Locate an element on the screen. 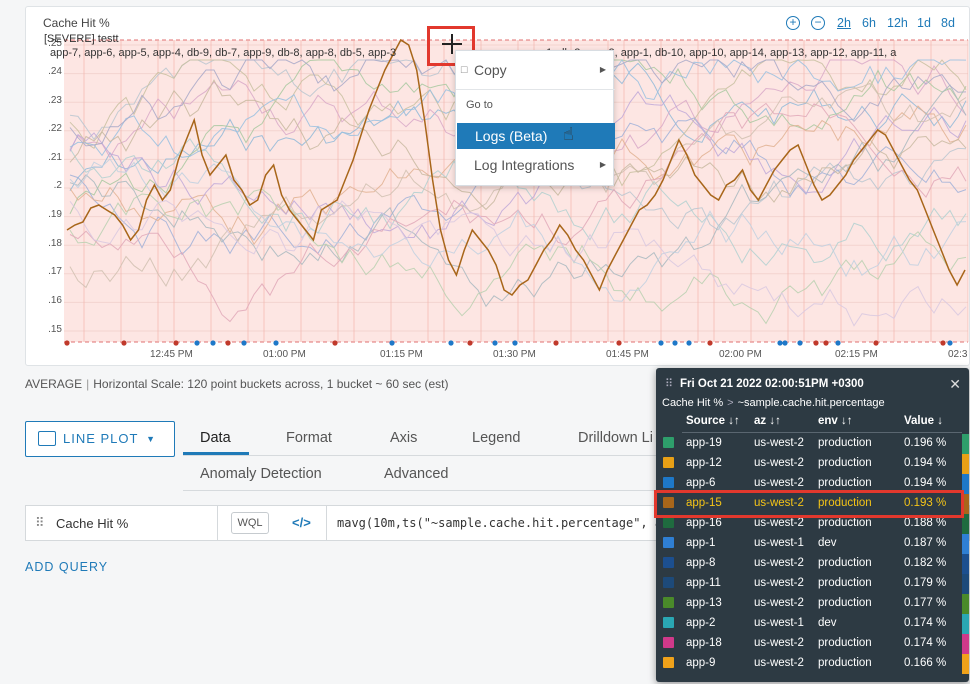  cell-source: app-18 is located at coordinates (704, 643).